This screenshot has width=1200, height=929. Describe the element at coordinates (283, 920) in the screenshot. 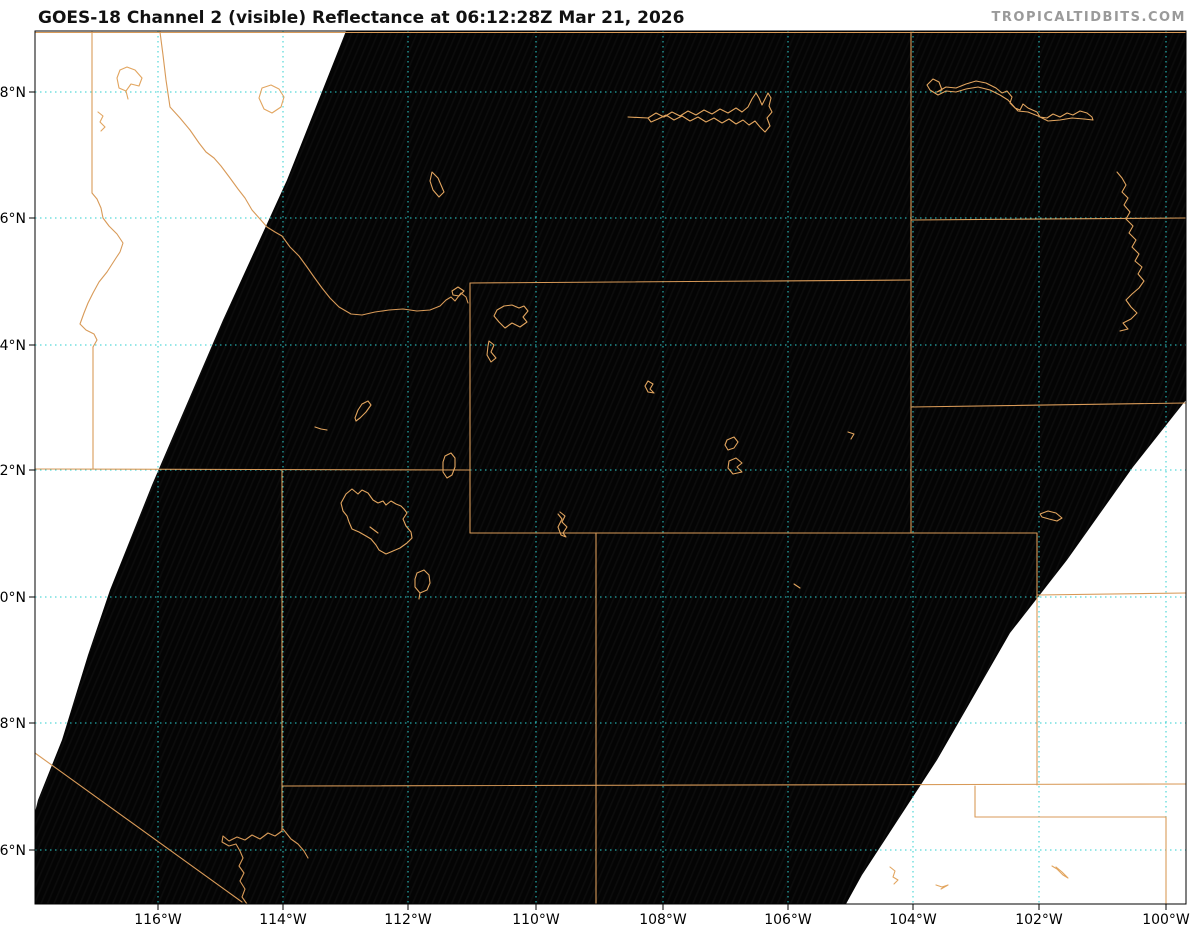

I see `lon-tick-label: 114°W` at that location.